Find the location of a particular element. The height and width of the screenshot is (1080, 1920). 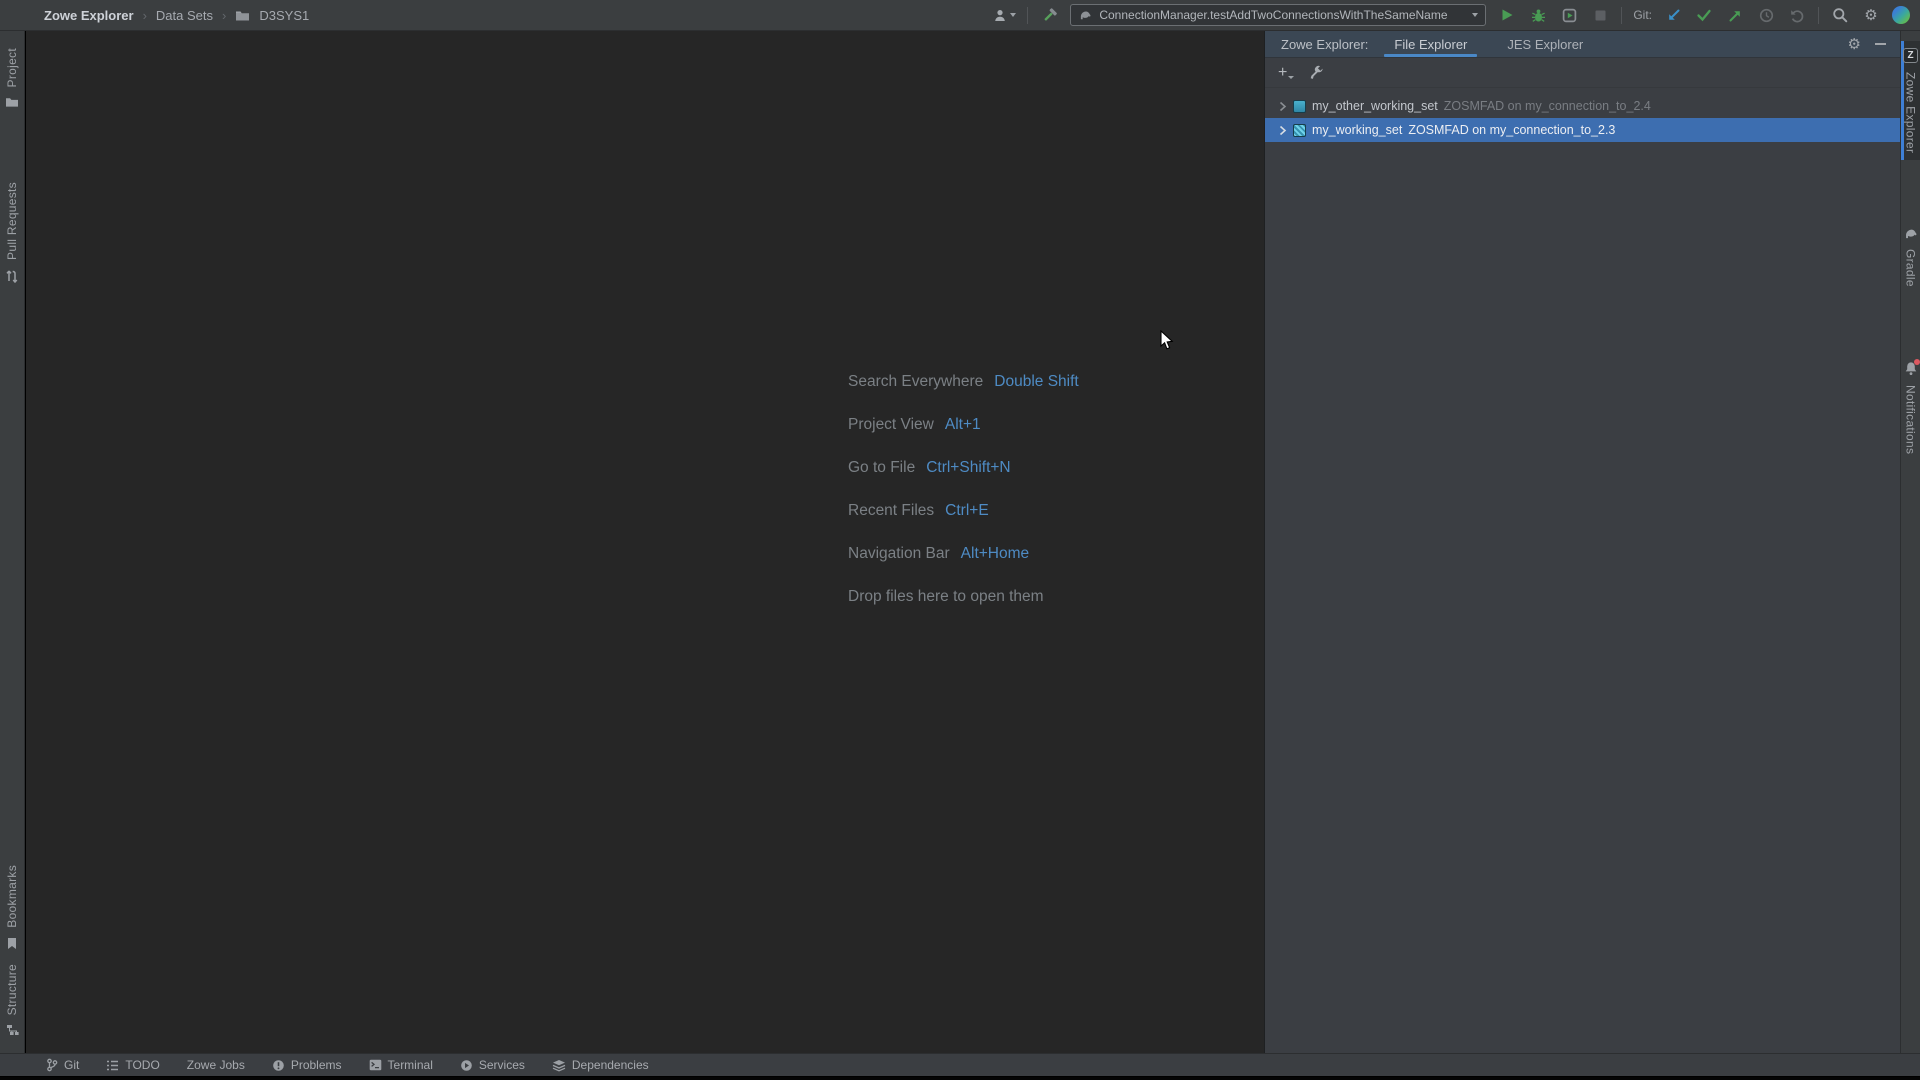

git-label: Git: is located at coordinates (1642, 15).